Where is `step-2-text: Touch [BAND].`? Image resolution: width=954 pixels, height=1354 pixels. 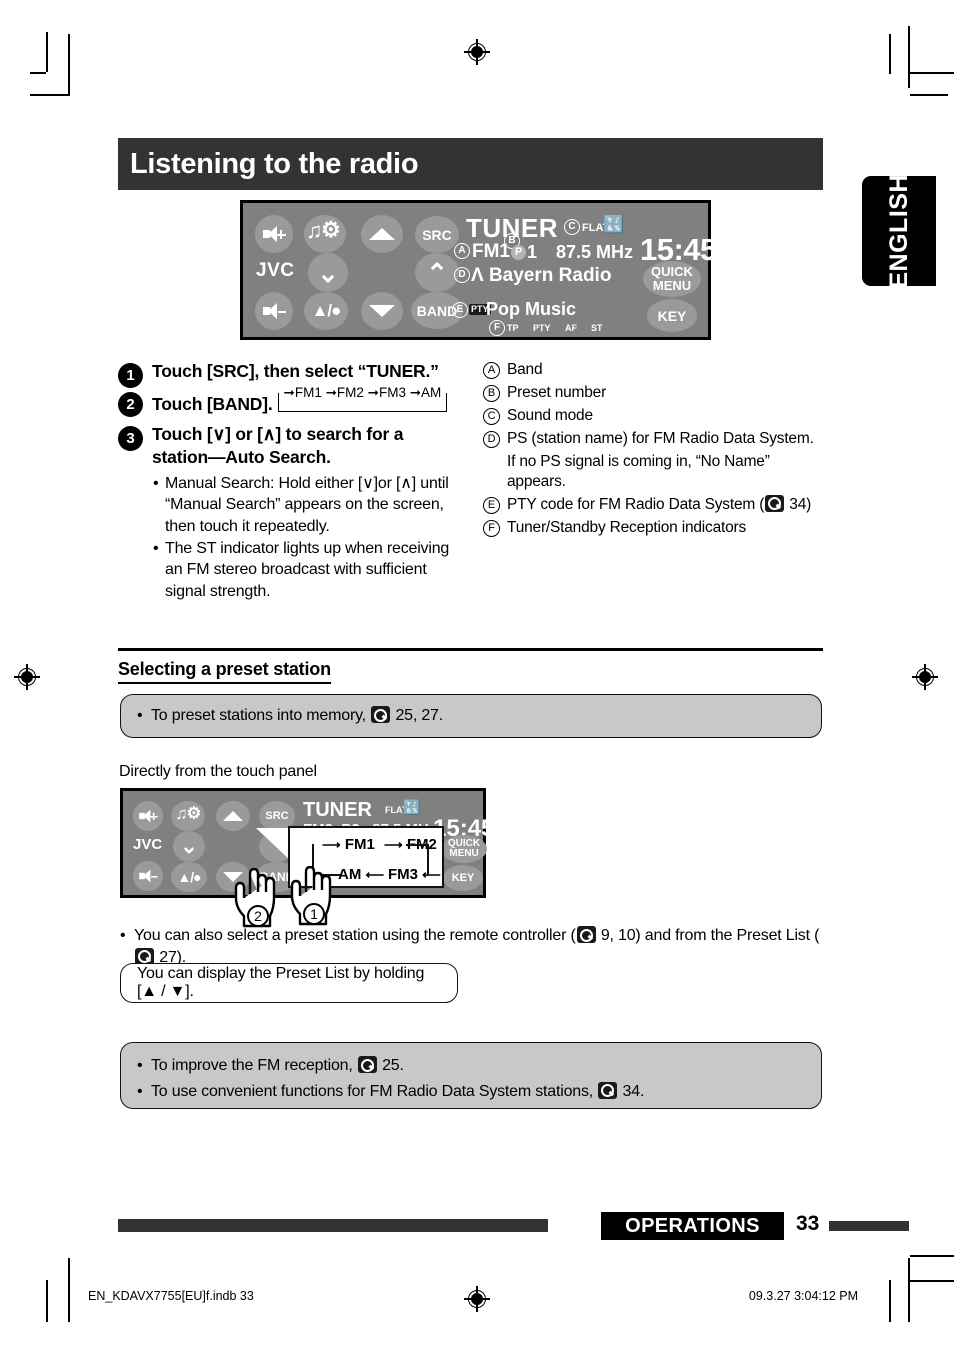
step-2-text: Touch [BAND]. is located at coordinates (212, 403).